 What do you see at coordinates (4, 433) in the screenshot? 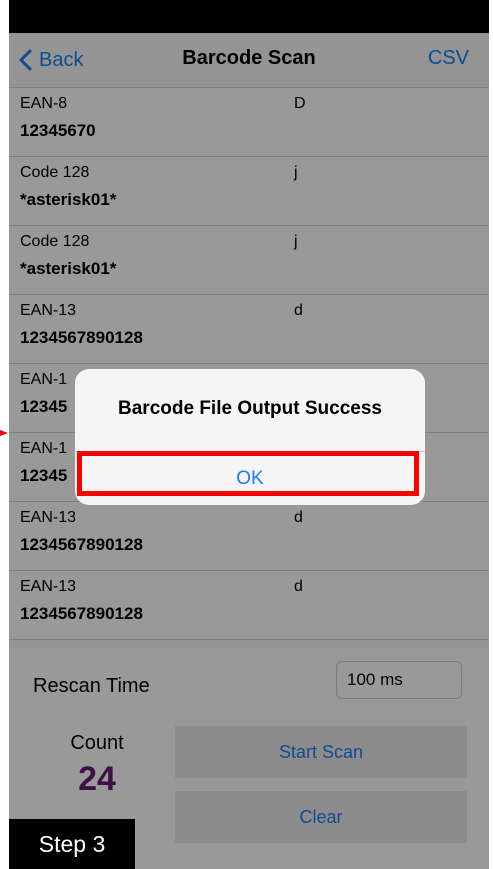
I see `pointer-arrow-icon` at bounding box center [4, 433].